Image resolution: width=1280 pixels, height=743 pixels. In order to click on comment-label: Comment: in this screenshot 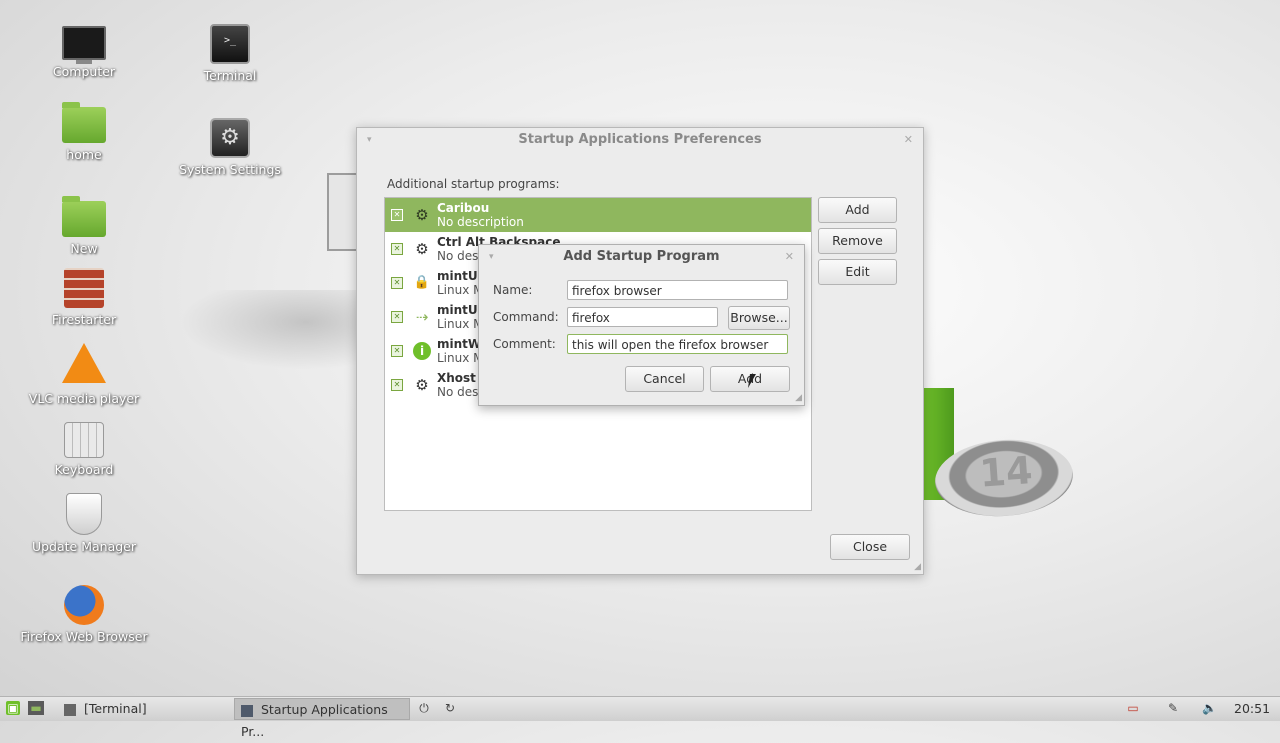, I will do `click(524, 344)`.